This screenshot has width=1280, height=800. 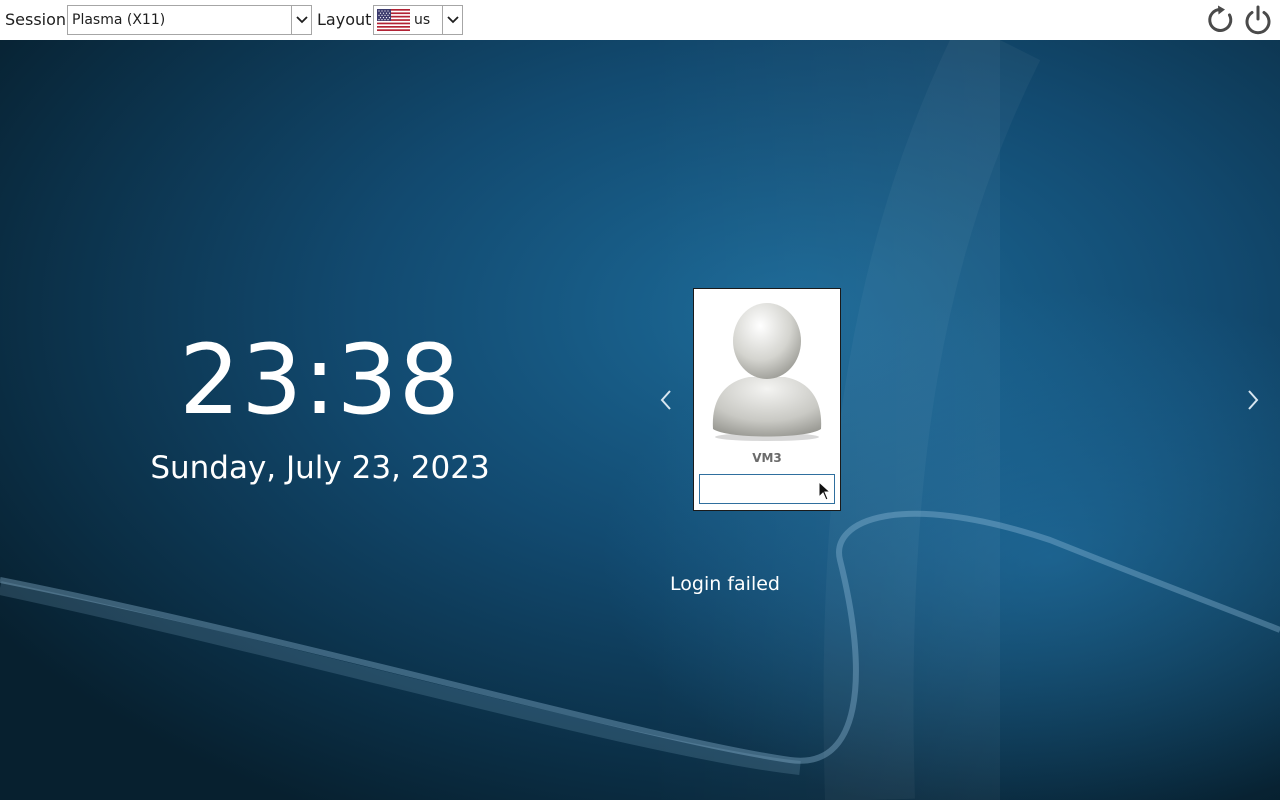 What do you see at coordinates (189, 20) in the screenshot?
I see `session-select: Plasma (X11)` at bounding box center [189, 20].